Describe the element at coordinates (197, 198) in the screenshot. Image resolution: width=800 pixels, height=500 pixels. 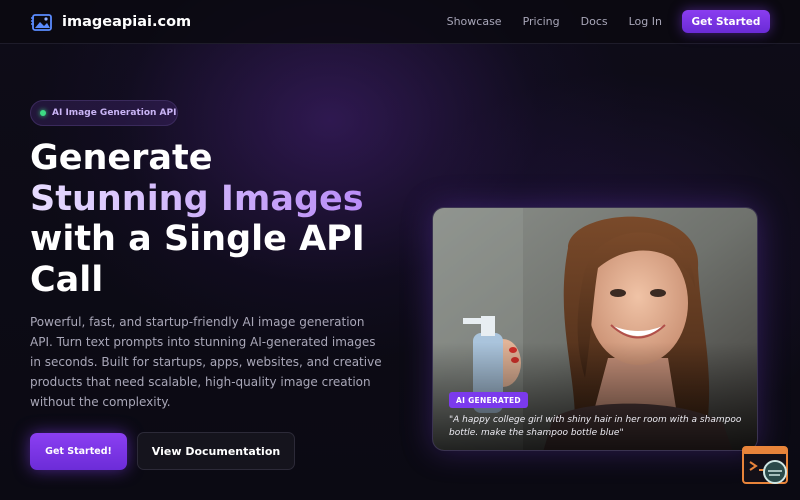
I see `hero-title-accent: Stunning Images` at that location.